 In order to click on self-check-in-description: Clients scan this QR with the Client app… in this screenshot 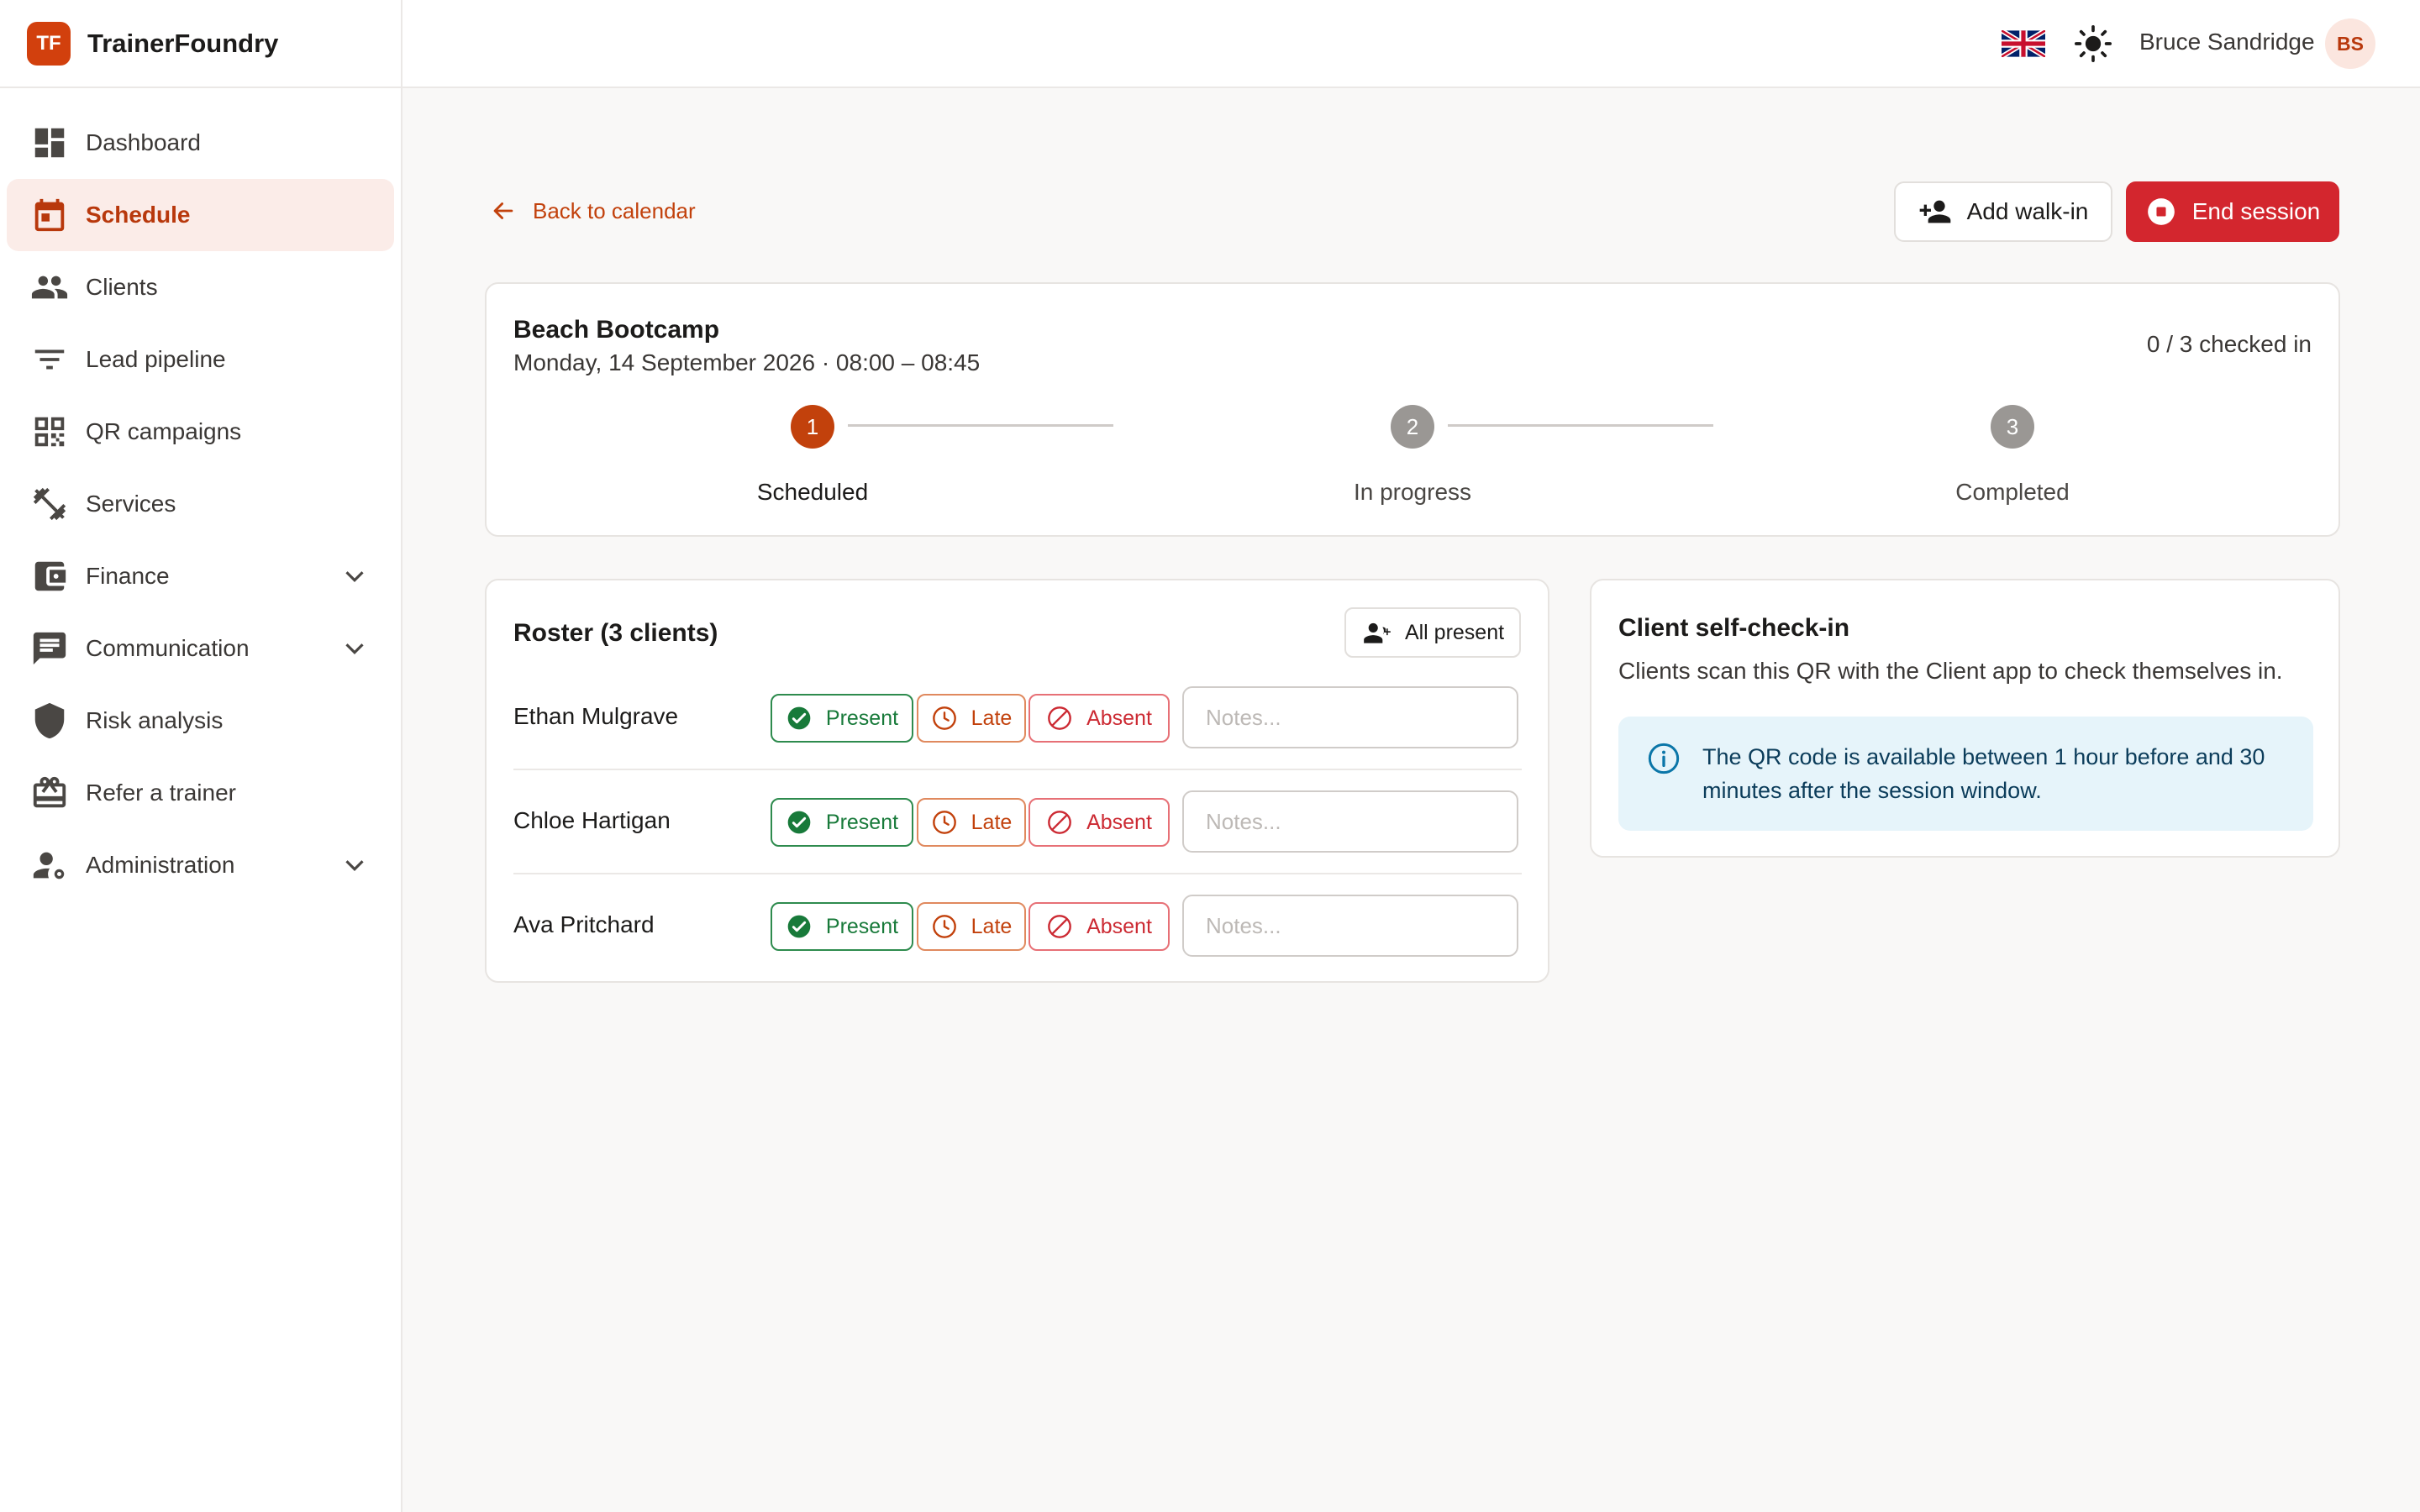, I will do `click(1950, 671)`.